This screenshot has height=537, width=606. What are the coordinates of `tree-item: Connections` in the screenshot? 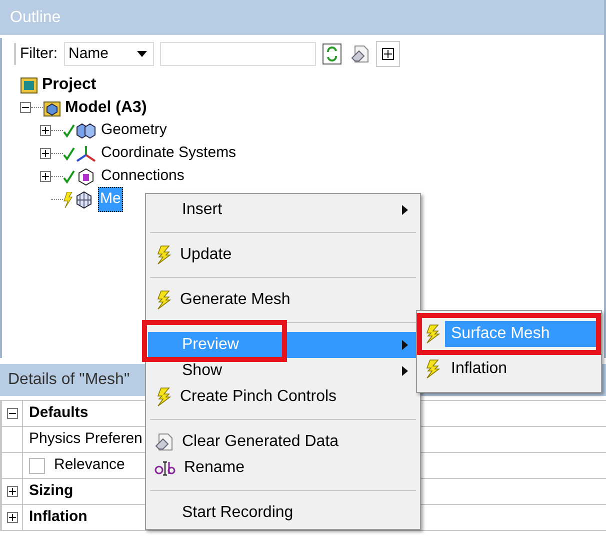 It's located at (143, 176).